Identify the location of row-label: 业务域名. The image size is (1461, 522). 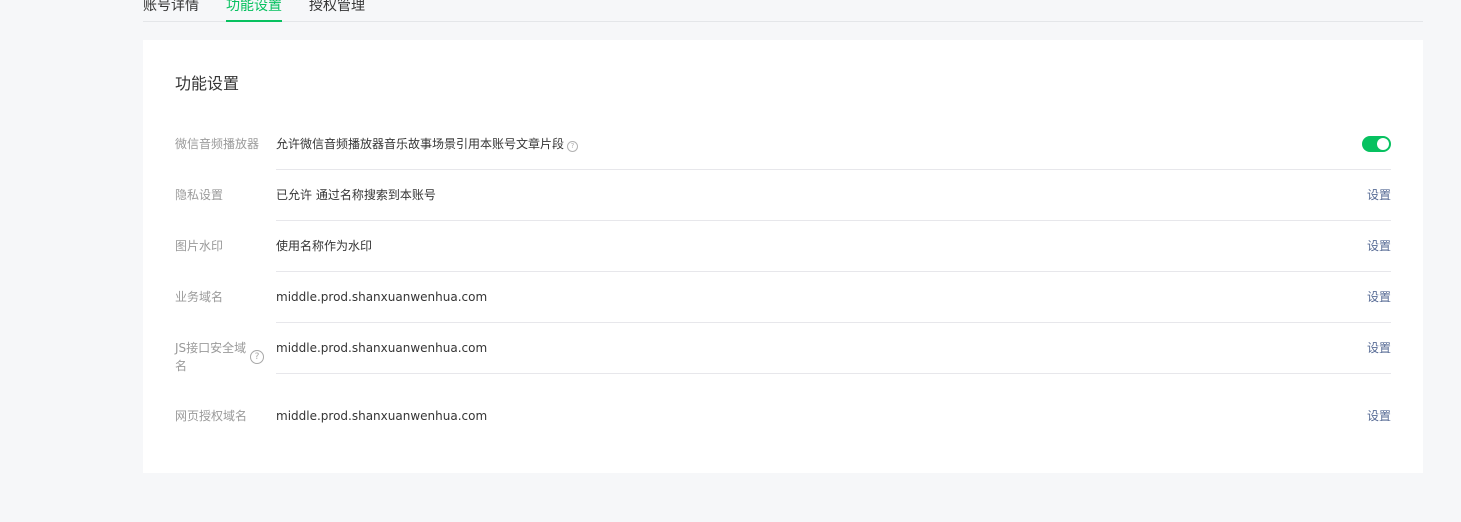
(199, 297).